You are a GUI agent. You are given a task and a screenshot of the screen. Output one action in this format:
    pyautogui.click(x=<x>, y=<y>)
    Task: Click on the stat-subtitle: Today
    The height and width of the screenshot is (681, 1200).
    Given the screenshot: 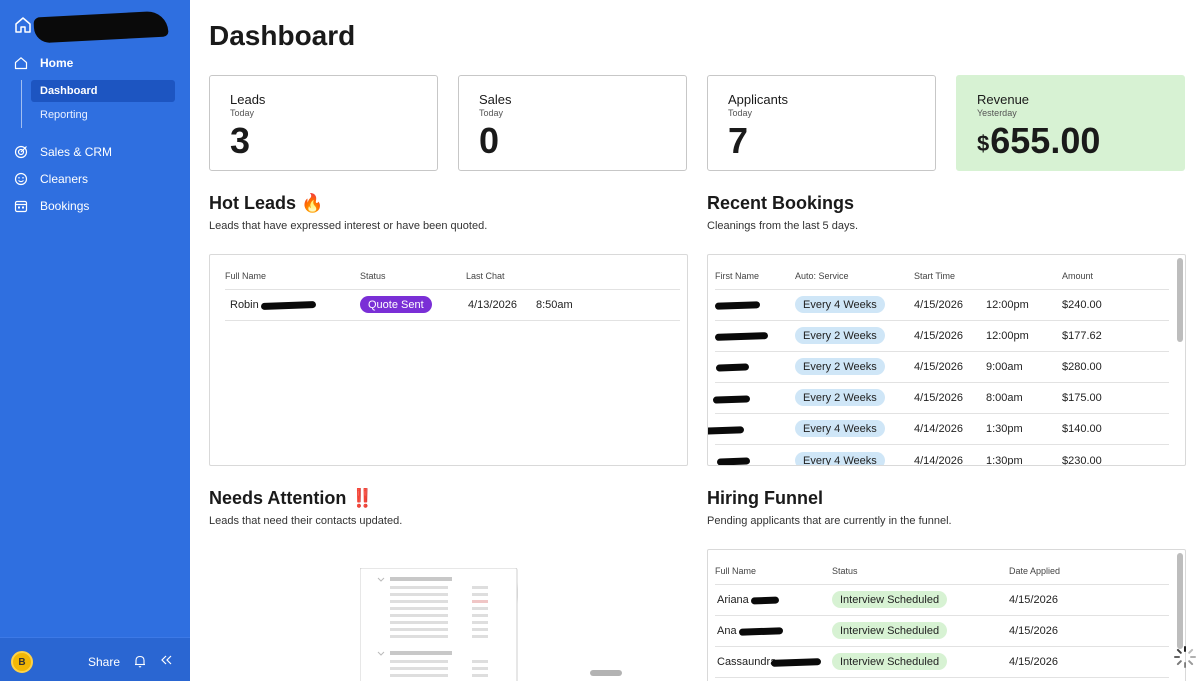 What is the action you would take?
    pyautogui.click(x=740, y=113)
    